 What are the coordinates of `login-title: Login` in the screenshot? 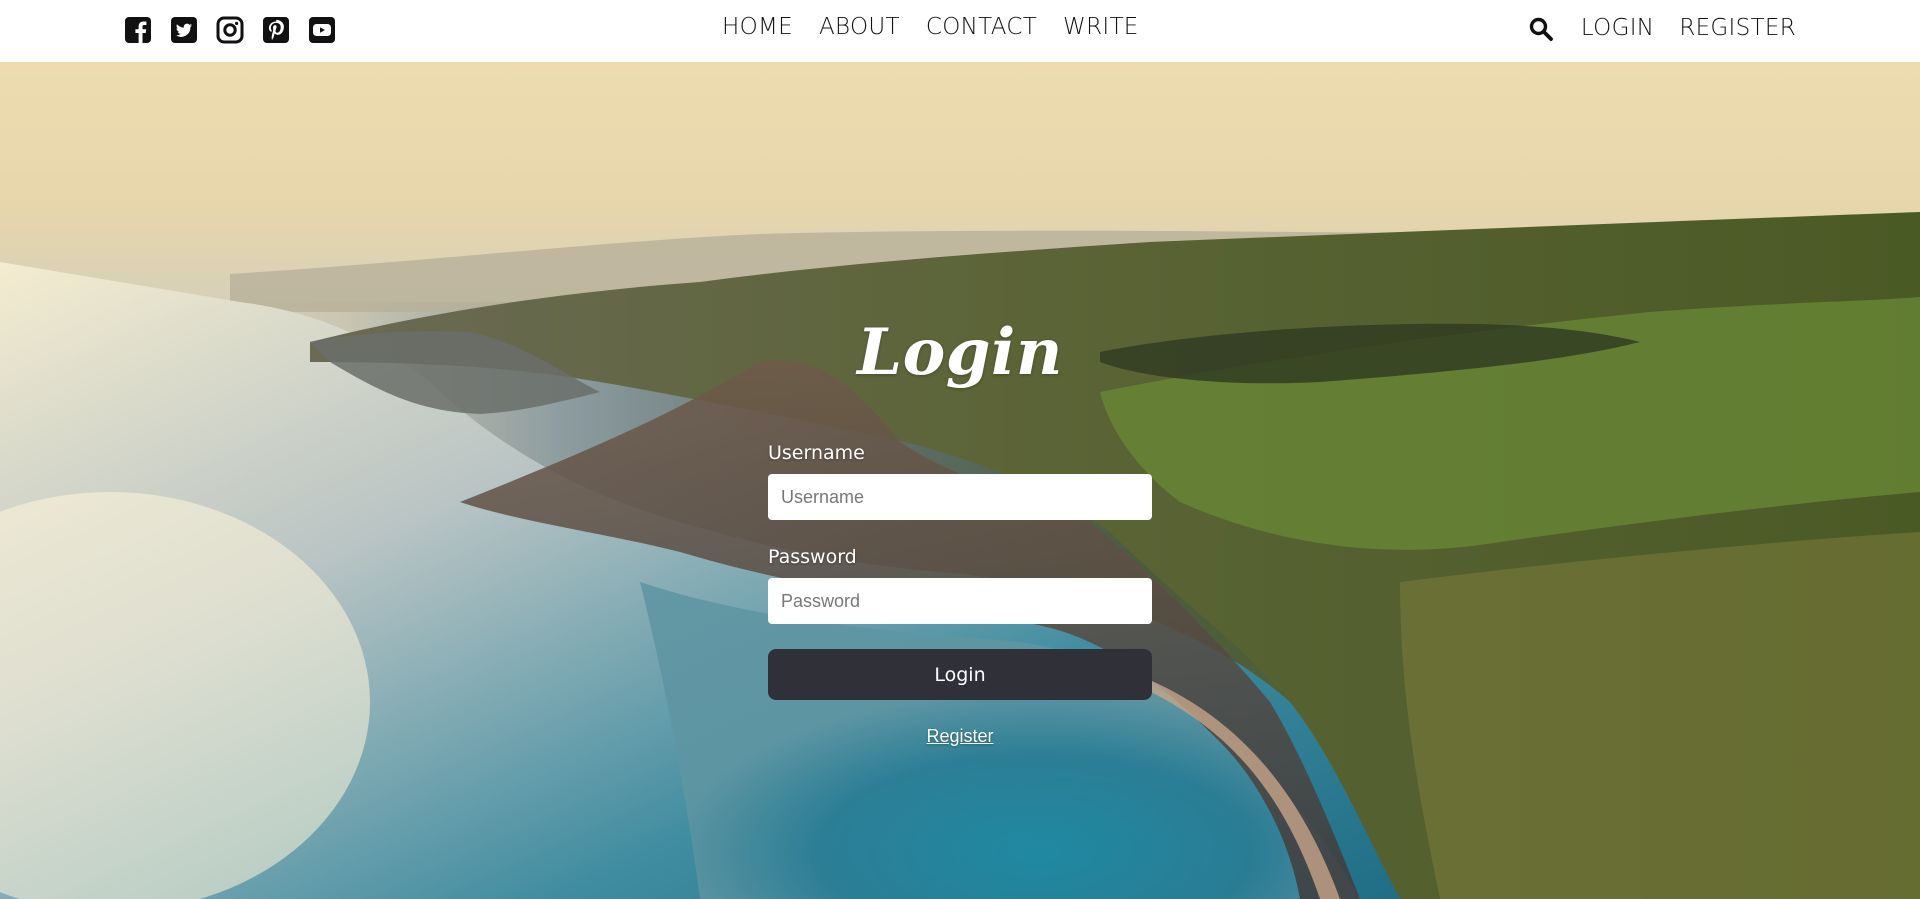 It's located at (960, 352).